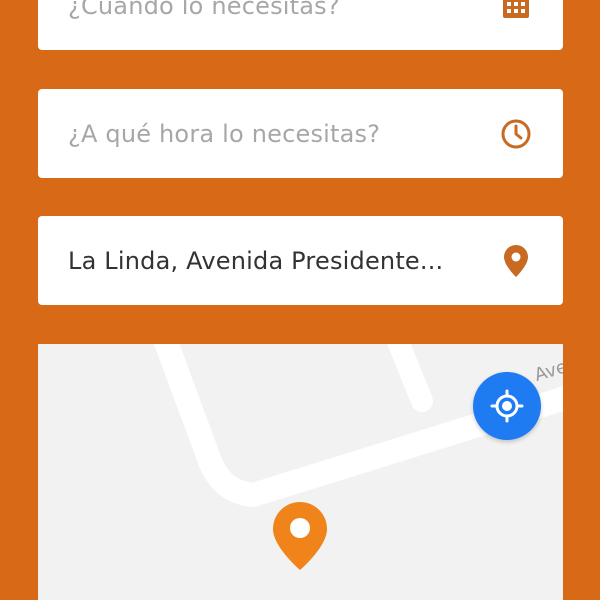 This screenshot has height=600, width=600. I want to click on my-location-icon, so click(507, 406).